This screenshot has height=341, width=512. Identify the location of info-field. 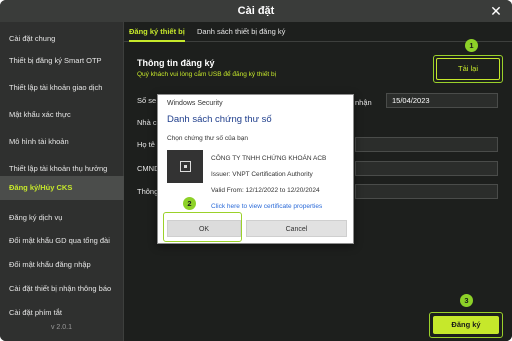
(426, 191).